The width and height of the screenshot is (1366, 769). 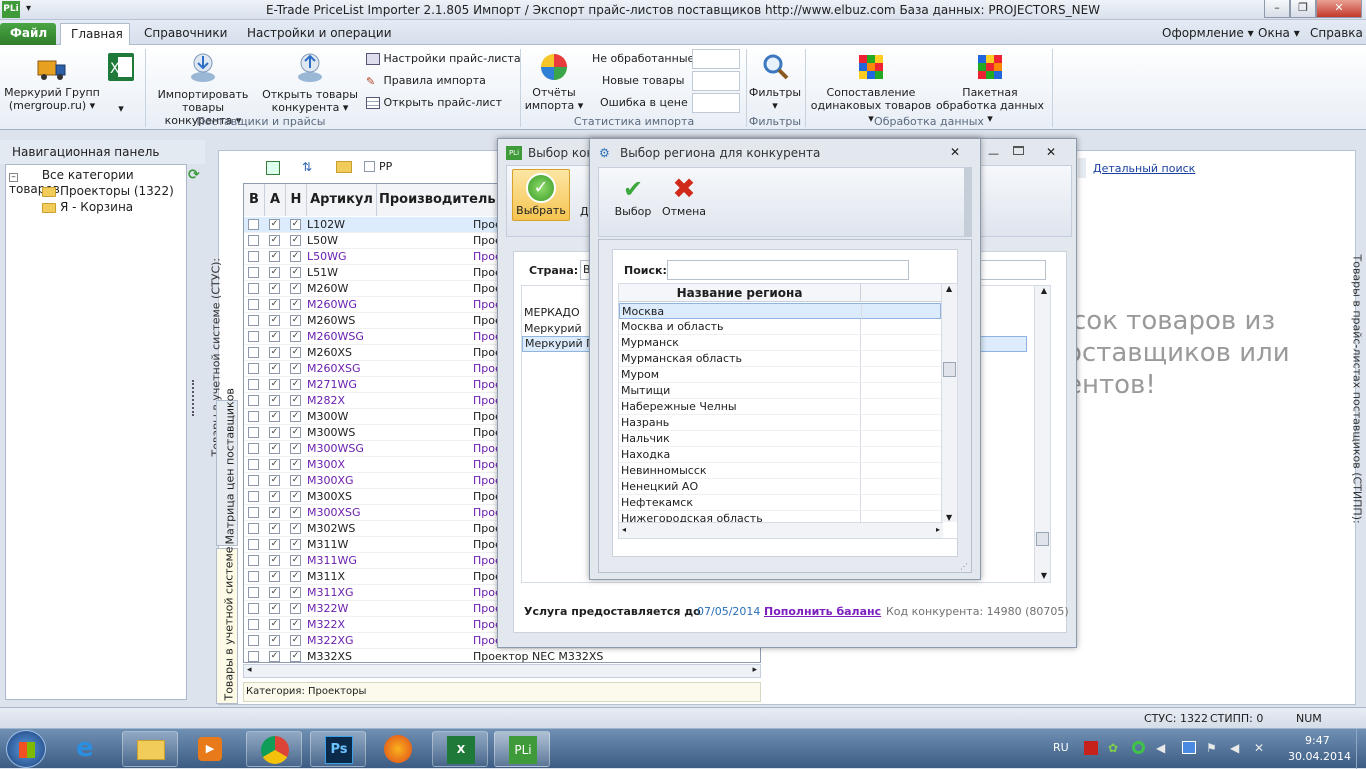 I want to click on tray-network-icon, so click(x=1189, y=747).